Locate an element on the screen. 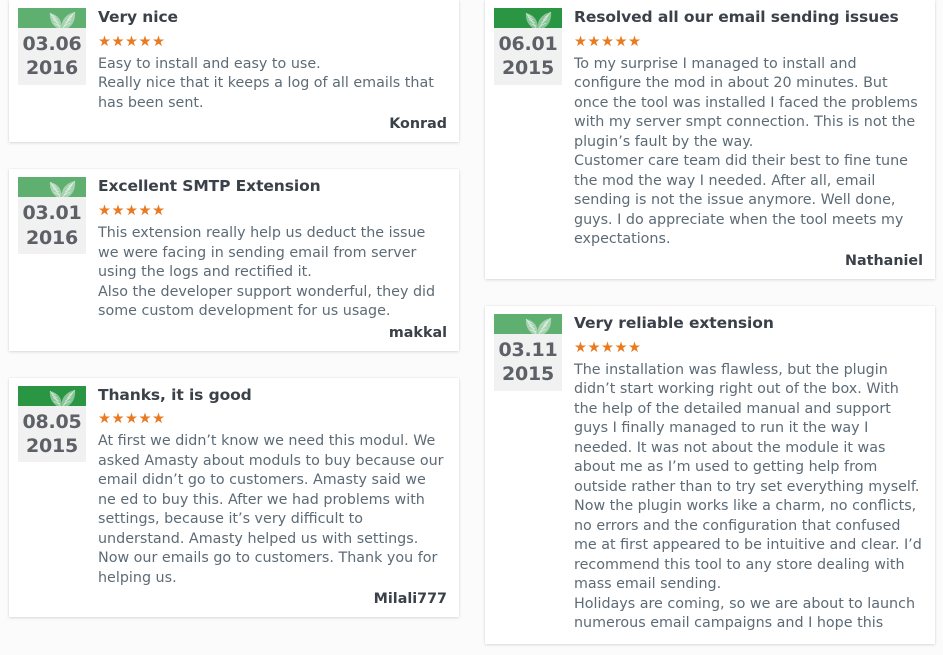 The height and width of the screenshot is (655, 943). review-meta: 03.06 2016 is located at coordinates (52, 46).